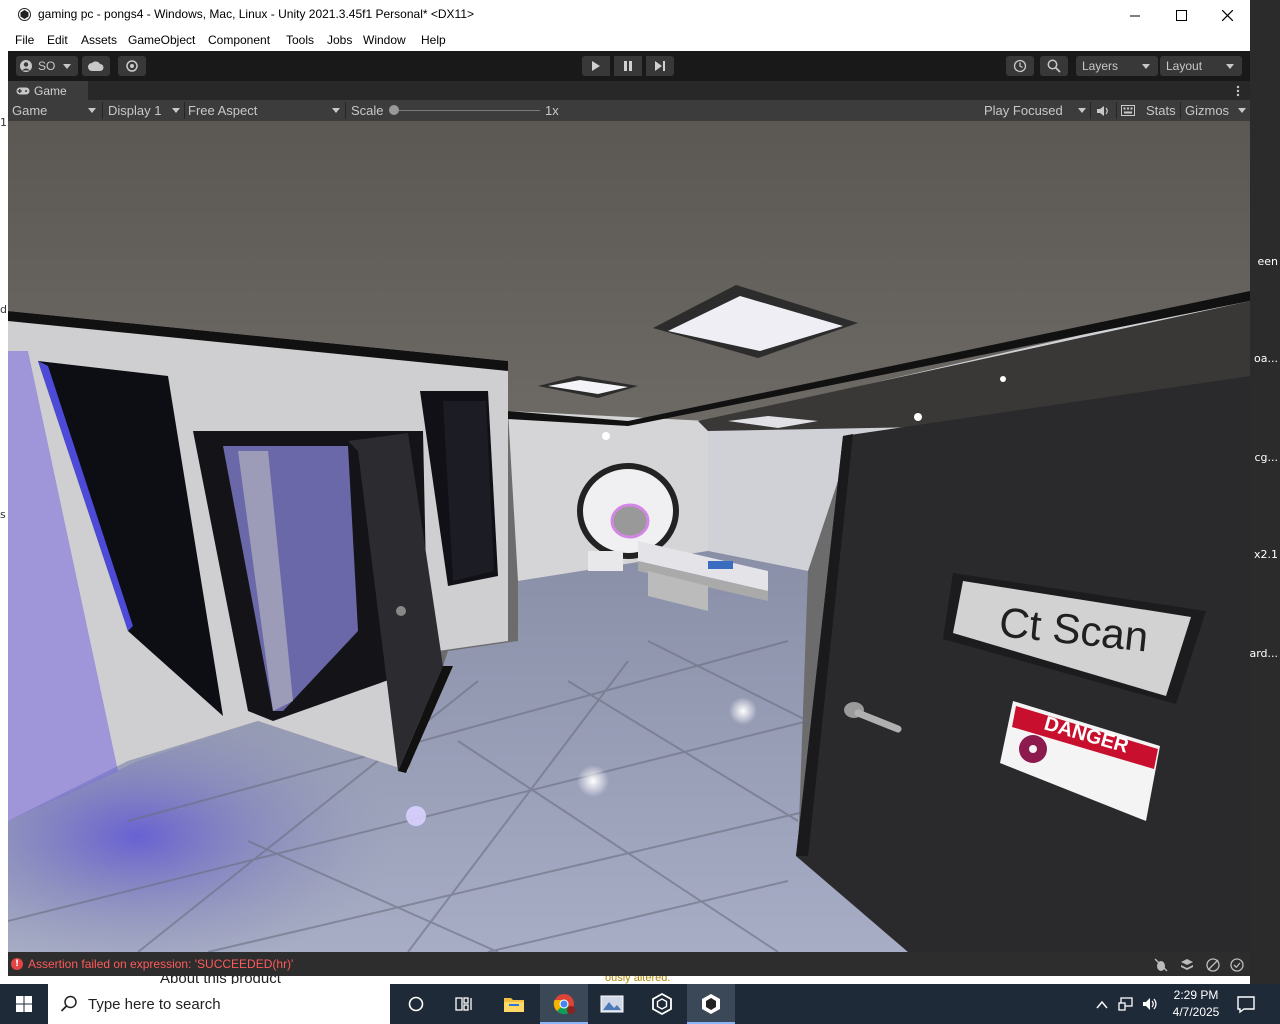 This screenshot has width=1280, height=1024. I want to click on task-view-icon, so click(463, 1004).